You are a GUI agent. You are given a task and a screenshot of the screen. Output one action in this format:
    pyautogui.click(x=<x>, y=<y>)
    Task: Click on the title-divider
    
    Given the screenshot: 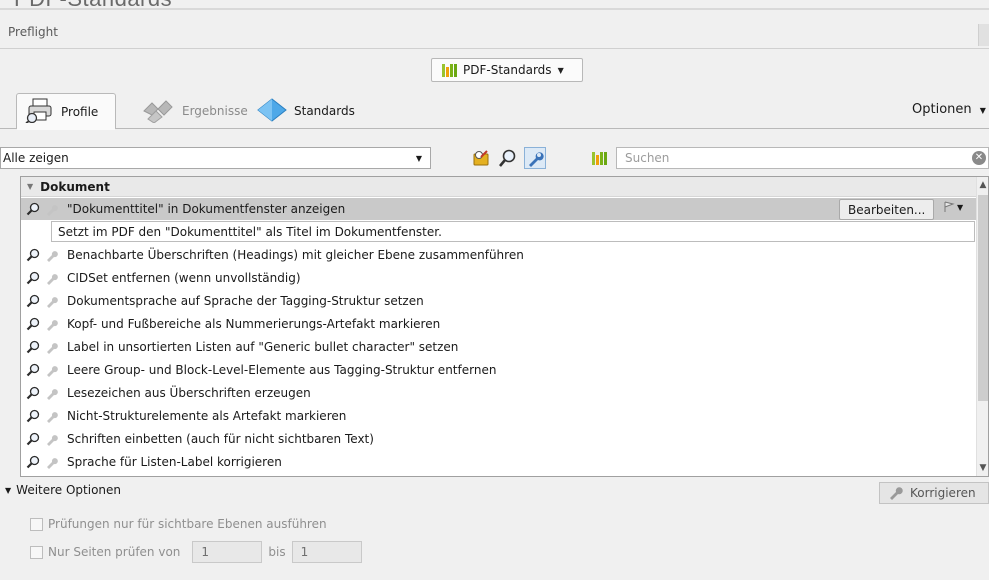 What is the action you would take?
    pyautogui.click(x=494, y=48)
    